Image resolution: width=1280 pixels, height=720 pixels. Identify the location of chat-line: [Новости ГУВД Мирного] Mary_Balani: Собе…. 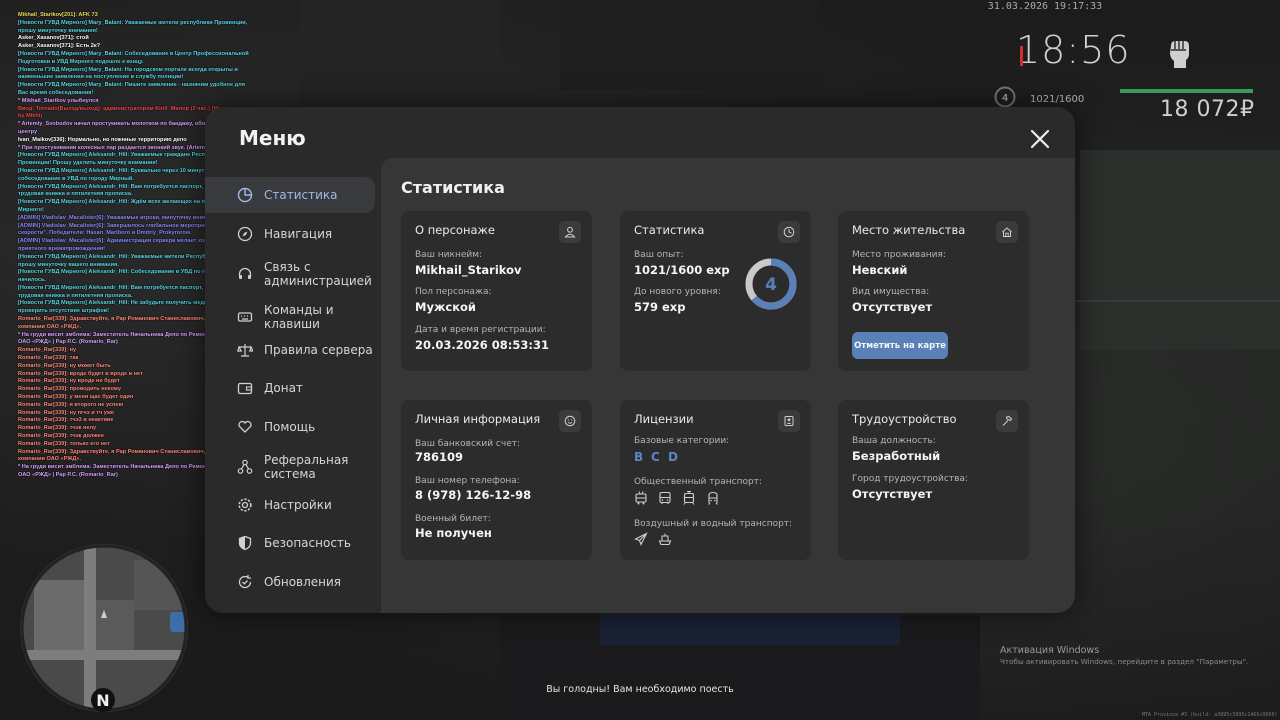
(133, 57).